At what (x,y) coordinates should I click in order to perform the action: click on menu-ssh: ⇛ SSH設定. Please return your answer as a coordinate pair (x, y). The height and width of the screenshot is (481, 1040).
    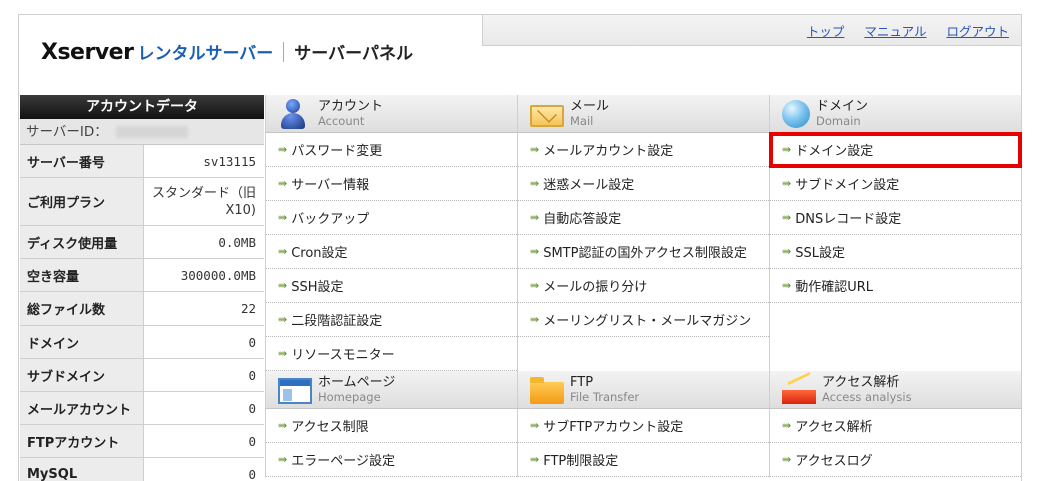
    Looking at the image, I should click on (391, 286).